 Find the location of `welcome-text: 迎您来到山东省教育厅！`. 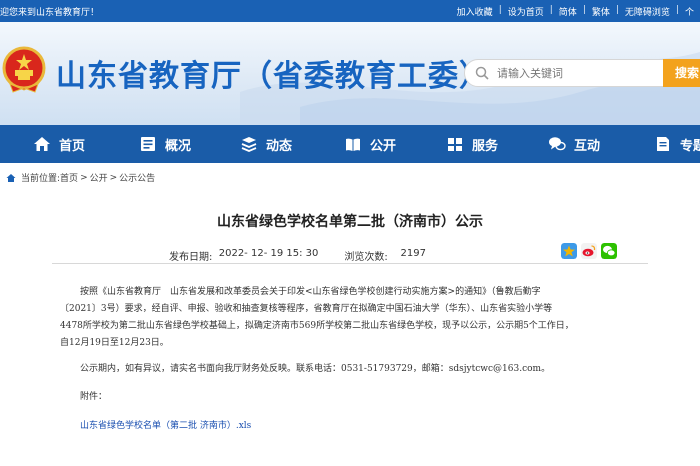

welcome-text: 迎您来到山东省教育厅！ is located at coordinates (50, 13).